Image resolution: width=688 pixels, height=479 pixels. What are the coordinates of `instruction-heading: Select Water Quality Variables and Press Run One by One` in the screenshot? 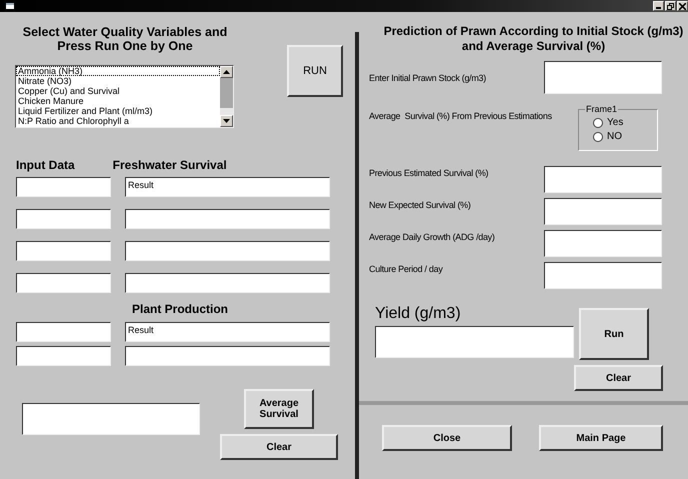 It's located at (125, 39).